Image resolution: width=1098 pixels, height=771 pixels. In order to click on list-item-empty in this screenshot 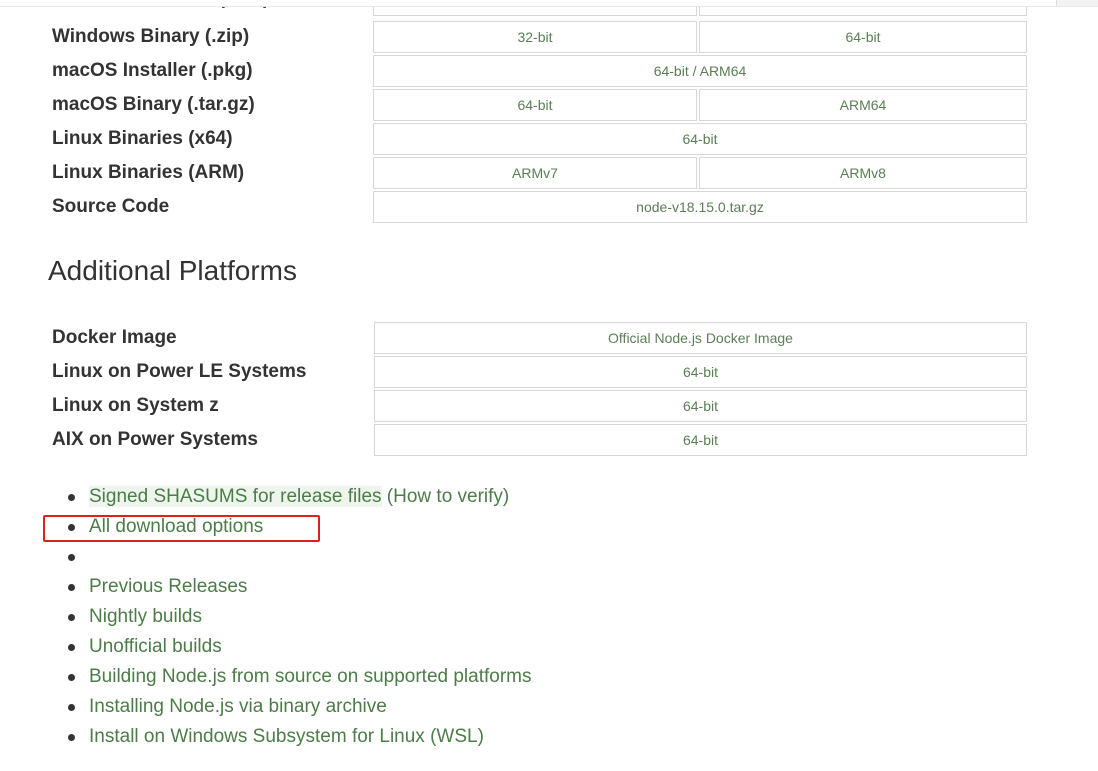, I will do `click(299, 557)`.